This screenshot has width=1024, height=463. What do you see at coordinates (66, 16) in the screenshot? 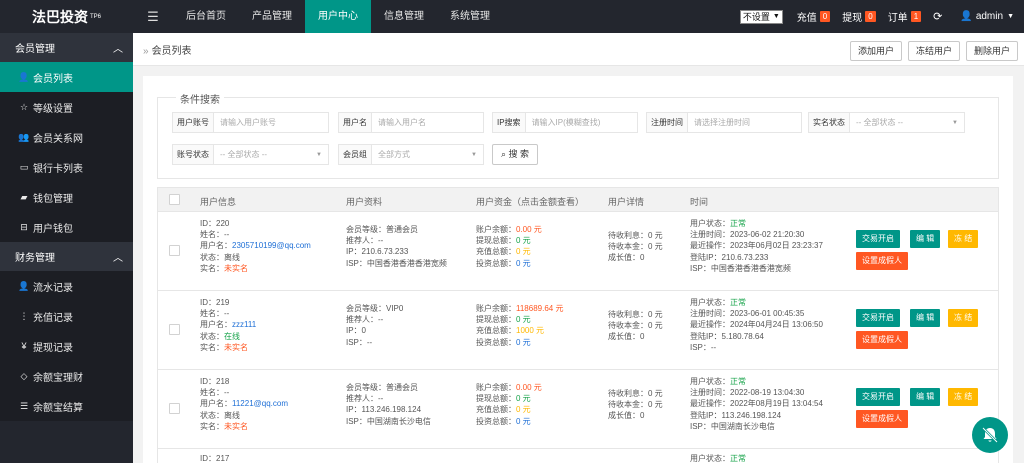
I see `app-logo: 法巴投资 TP6` at bounding box center [66, 16].